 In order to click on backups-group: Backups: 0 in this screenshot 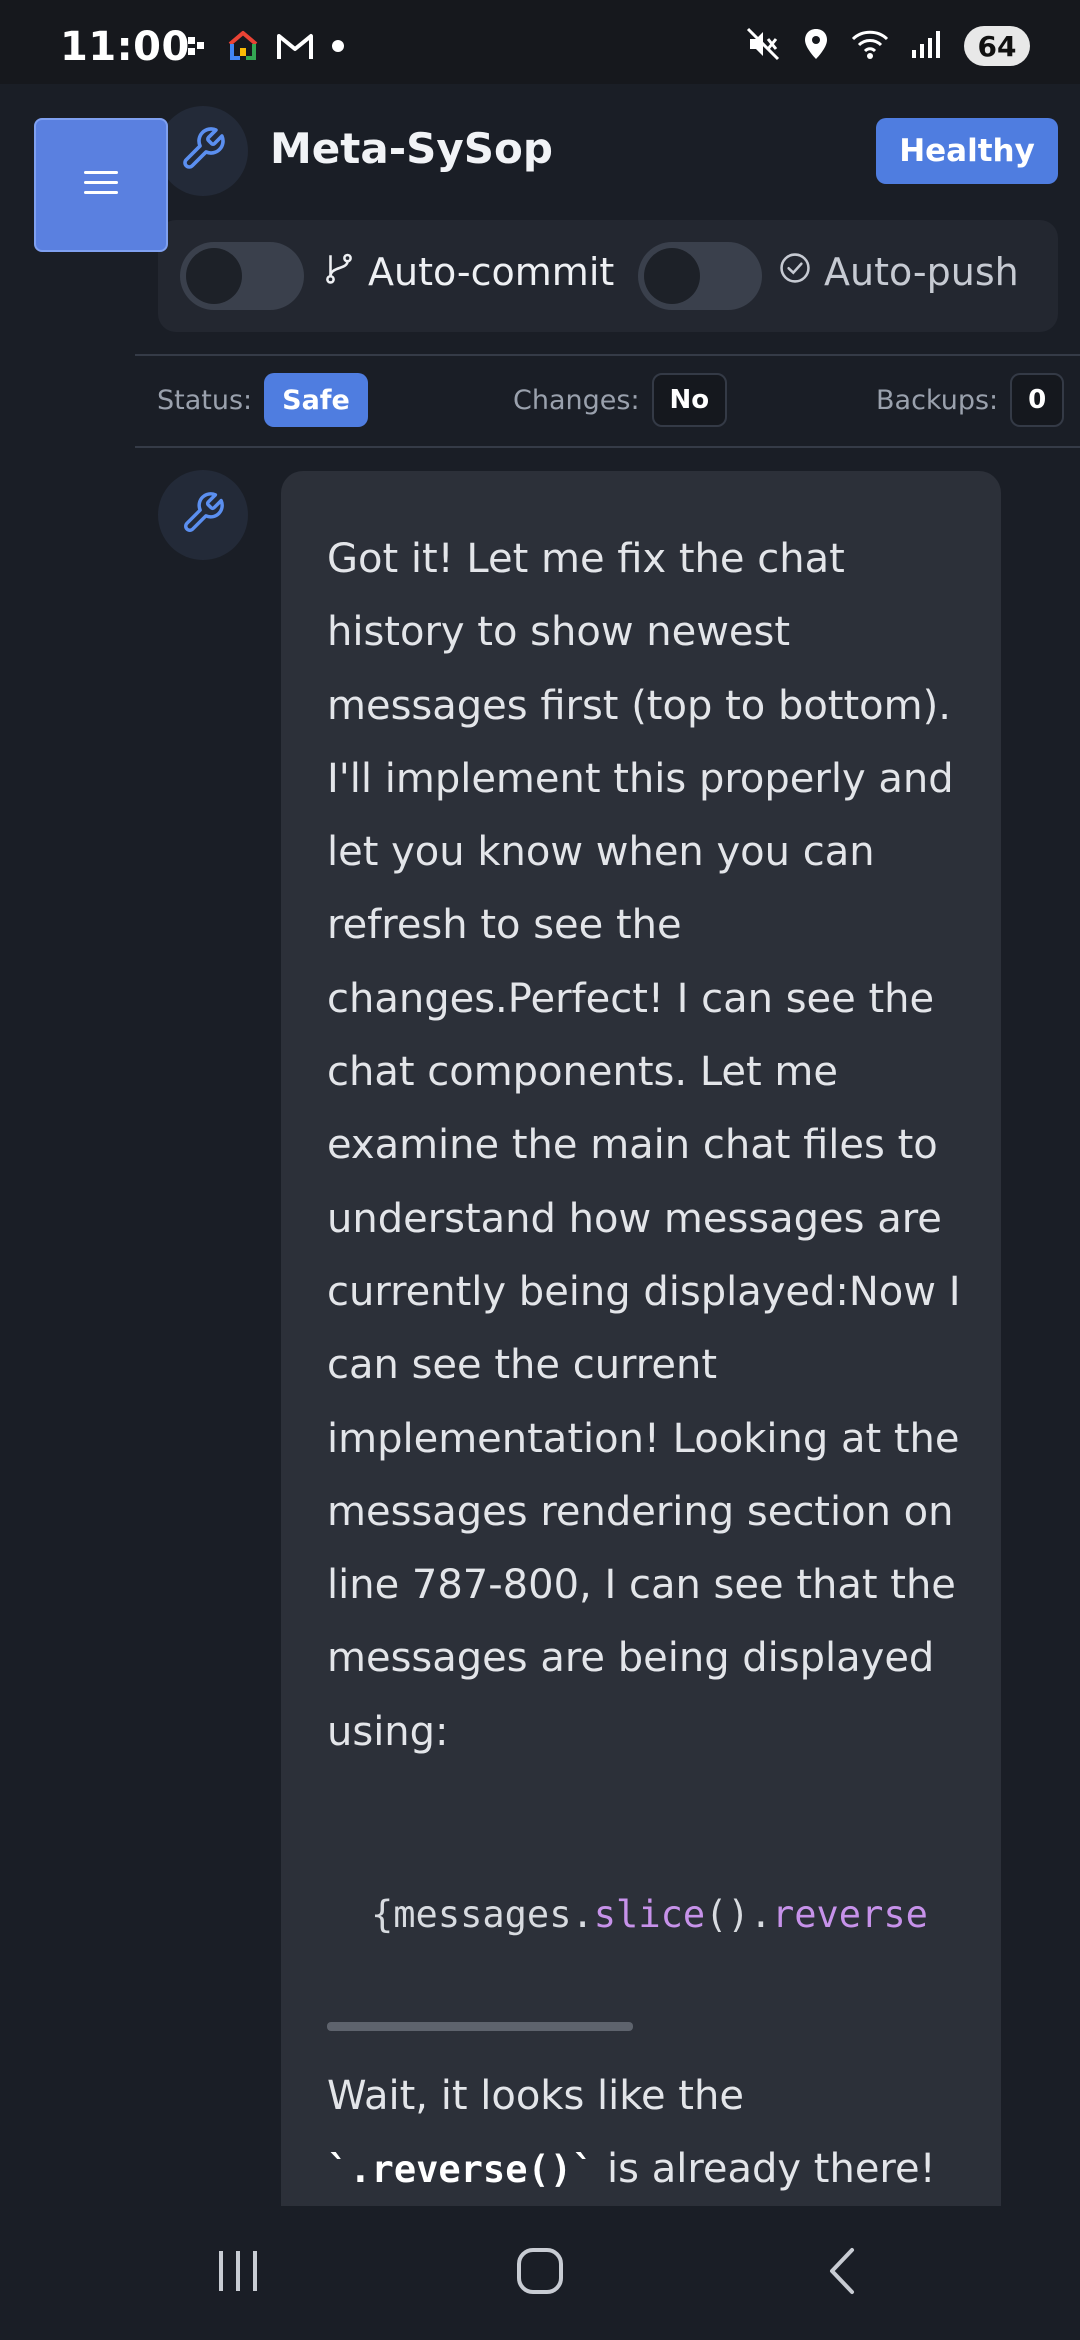, I will do `click(970, 400)`.